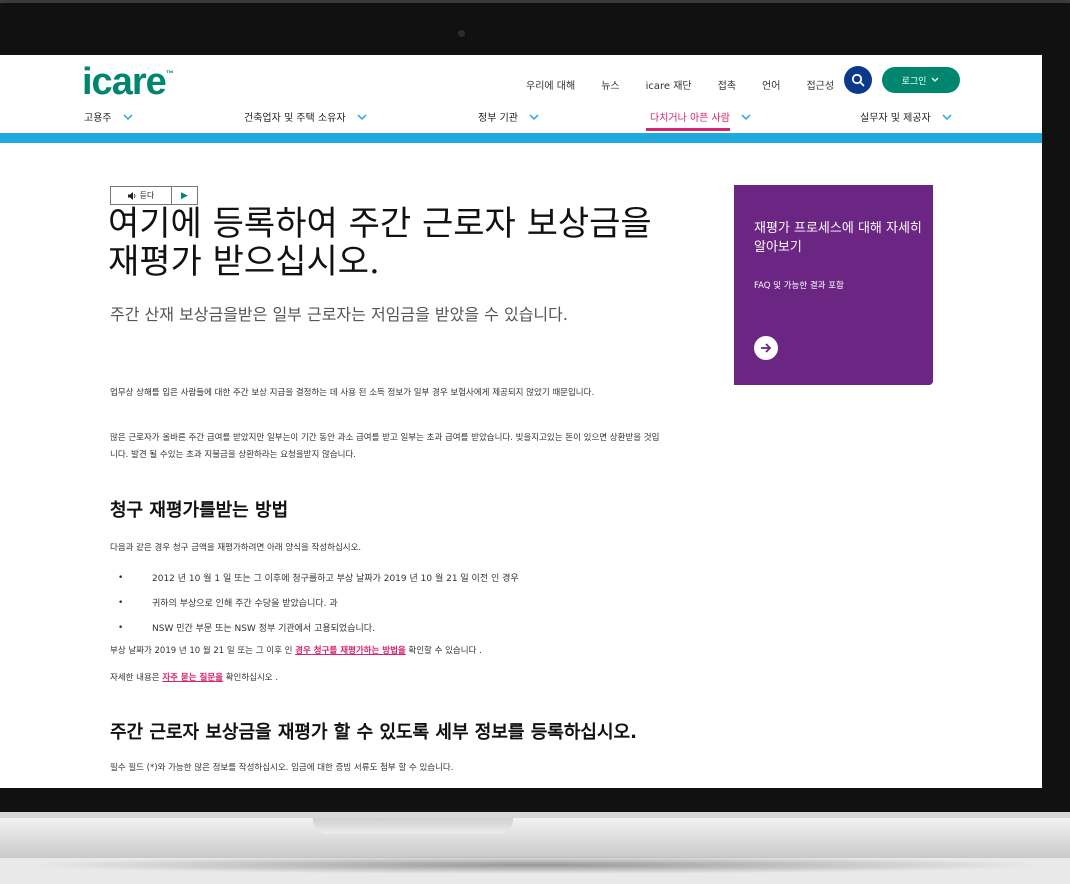 Image resolution: width=1070 pixels, height=884 pixels. What do you see at coordinates (380, 243) in the screenshot?
I see `page-title: 여기에 등록하여 주간 근로자 보상금을 재평가 받으십시오.` at bounding box center [380, 243].